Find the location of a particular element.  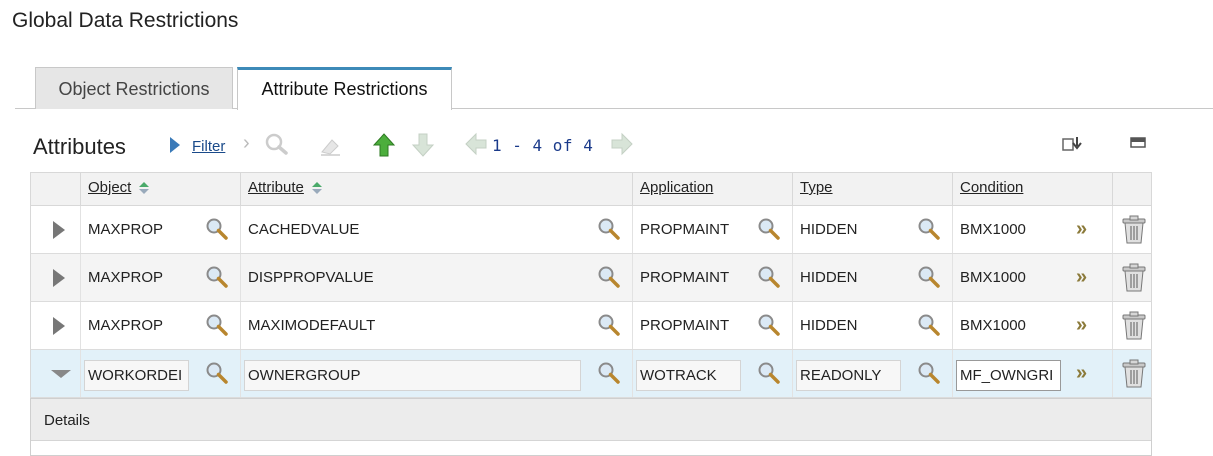

header-object: Object is located at coordinates (161, 189).